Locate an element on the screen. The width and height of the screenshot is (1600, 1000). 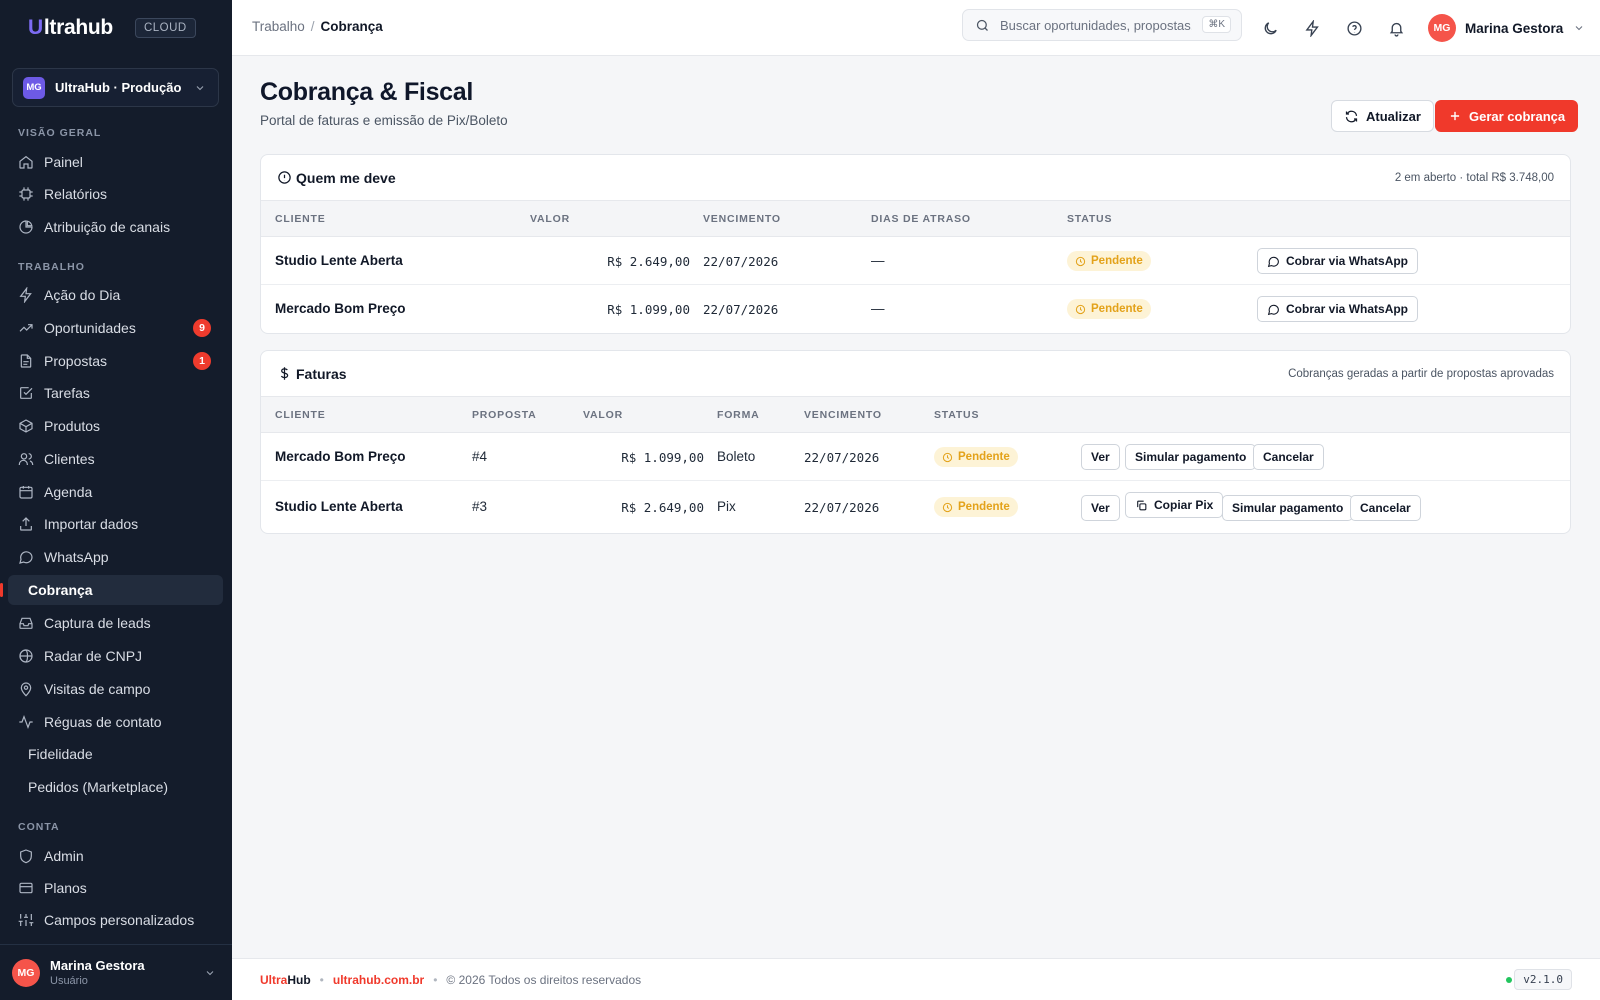
column-header: CLIENTE is located at coordinates (300, 219).